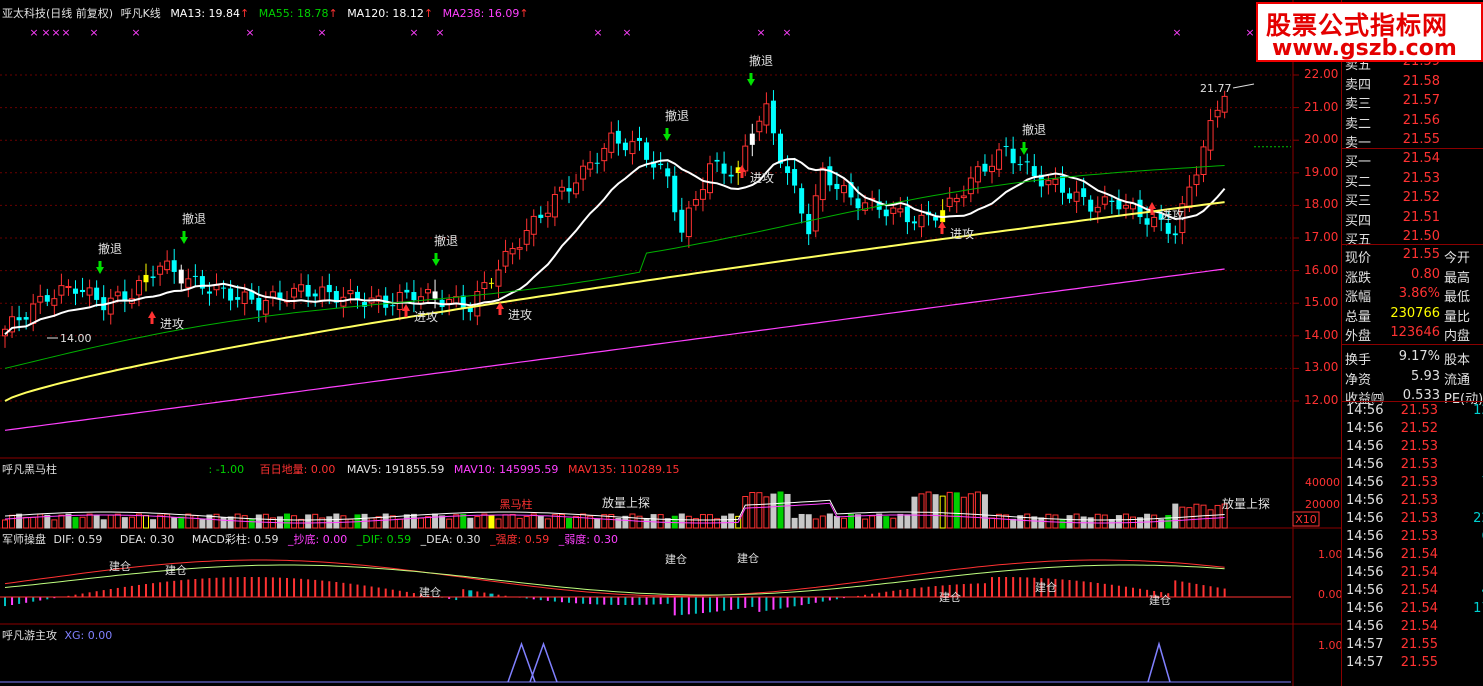  I want to click on quote-row: 换手 9.17% 股本, so click(1412, 358).